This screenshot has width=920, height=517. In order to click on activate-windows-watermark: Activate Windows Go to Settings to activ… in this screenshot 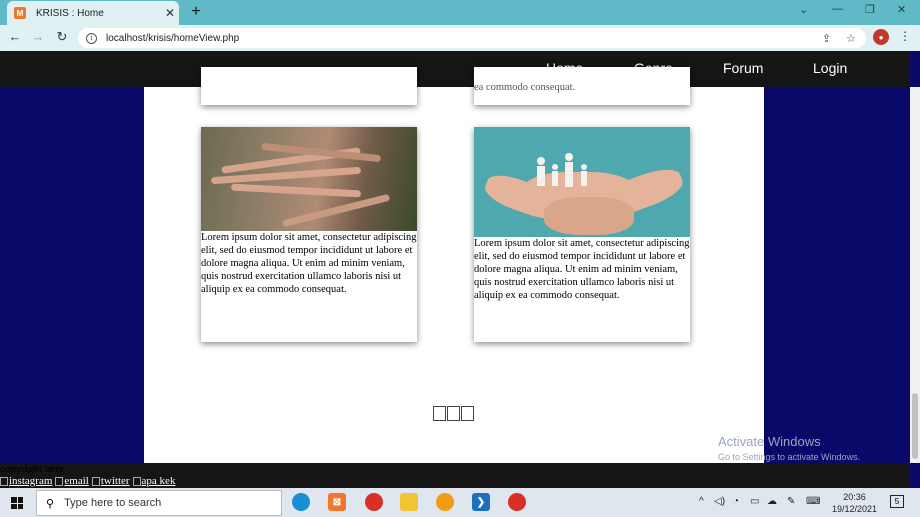, I will do `click(789, 448)`.